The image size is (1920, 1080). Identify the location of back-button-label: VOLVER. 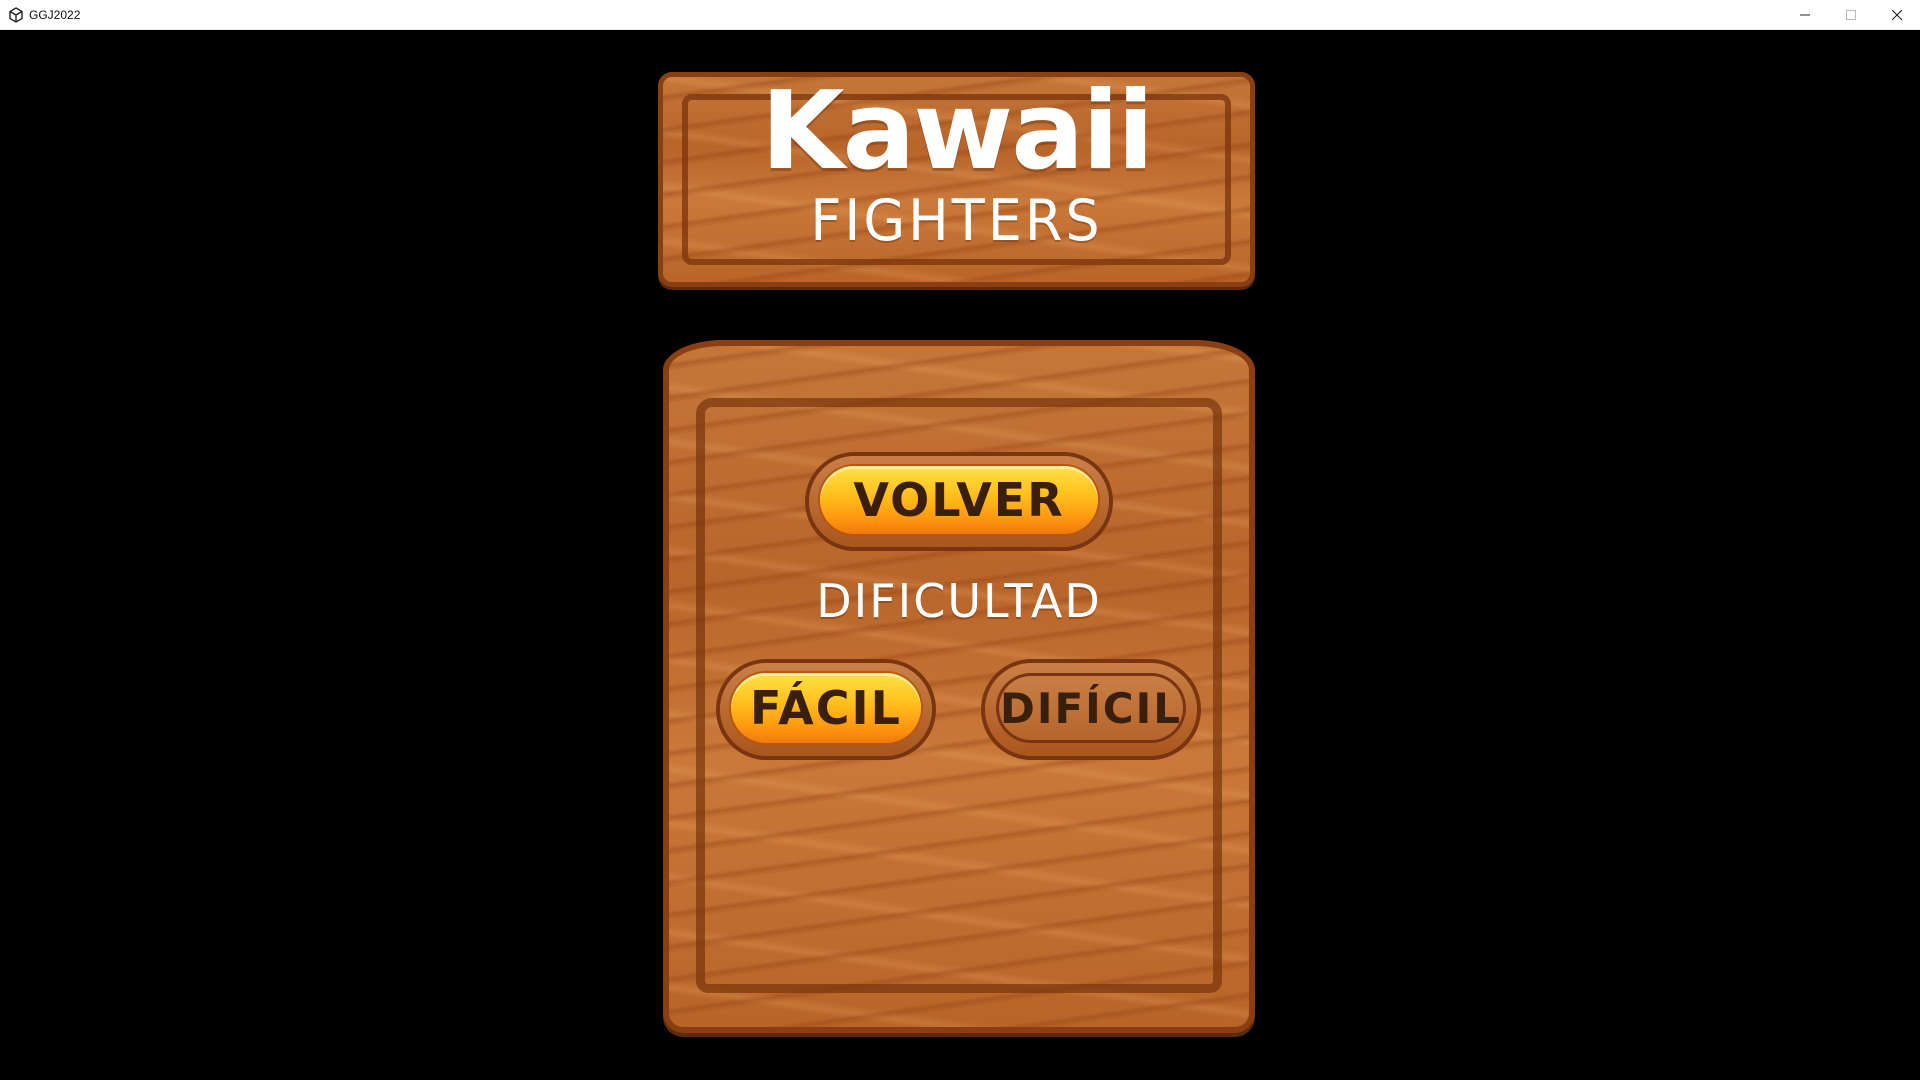
(959, 500).